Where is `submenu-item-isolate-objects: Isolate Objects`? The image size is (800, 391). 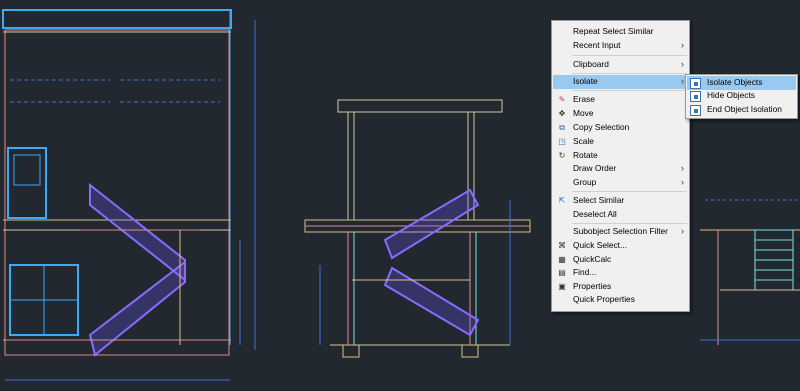
submenu-item-isolate-objects: Isolate Objects is located at coordinates (741, 83).